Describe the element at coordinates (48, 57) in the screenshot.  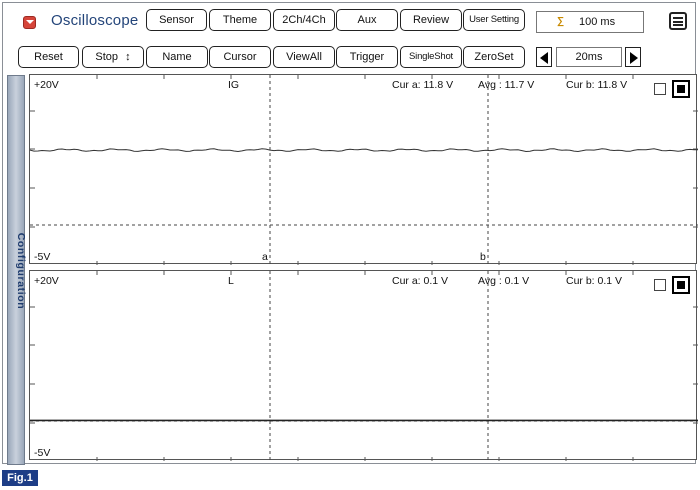
I see `reset-button: Reset` at that location.